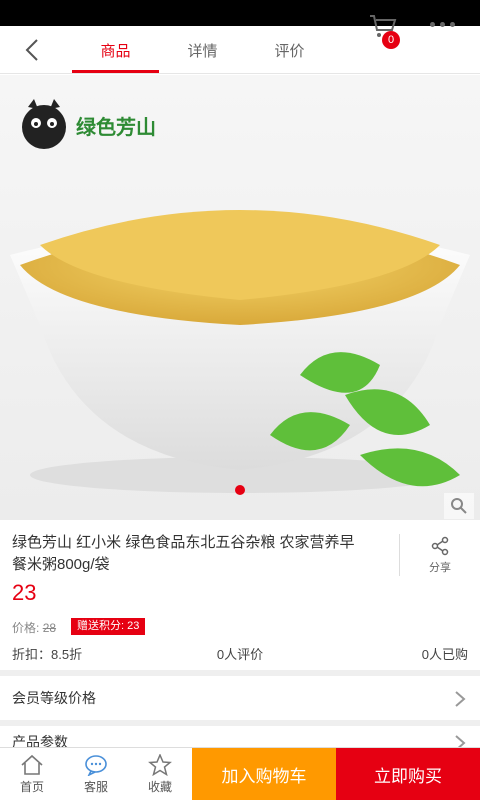 The image size is (480, 800). What do you see at coordinates (24, 592) in the screenshot?
I see `current-price: 23` at bounding box center [24, 592].